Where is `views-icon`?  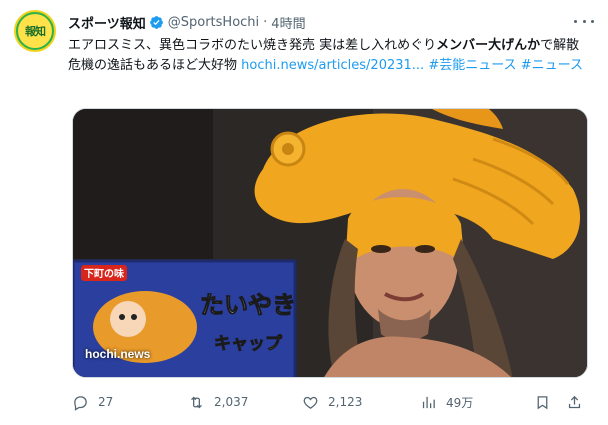 views-icon is located at coordinates (428, 402).